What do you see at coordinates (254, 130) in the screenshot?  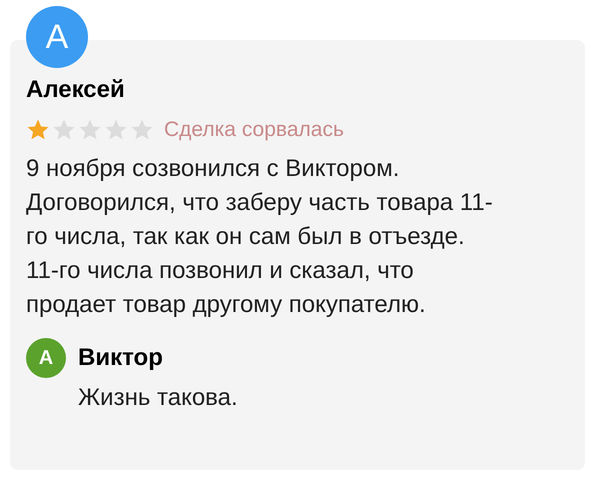 I see `deal-status: Сделка сорвалась` at bounding box center [254, 130].